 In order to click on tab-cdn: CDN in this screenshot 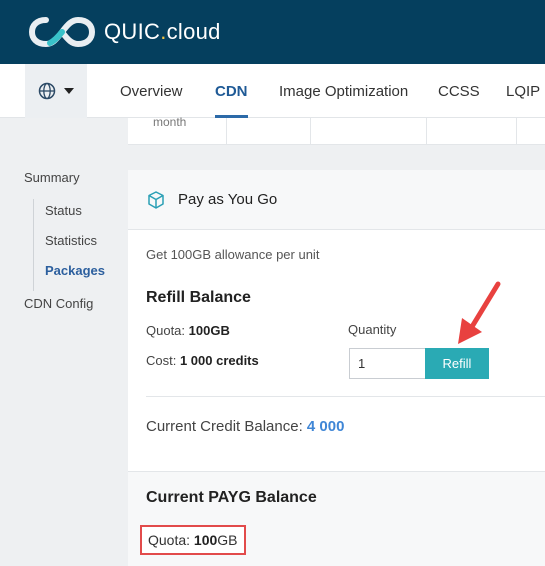, I will do `click(231, 91)`.